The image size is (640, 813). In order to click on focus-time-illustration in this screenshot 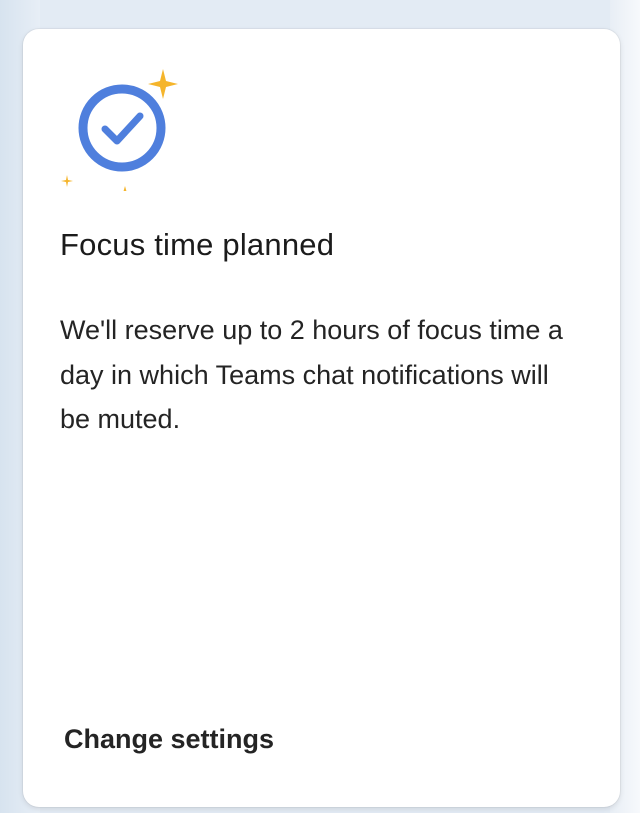, I will do `click(120, 132)`.